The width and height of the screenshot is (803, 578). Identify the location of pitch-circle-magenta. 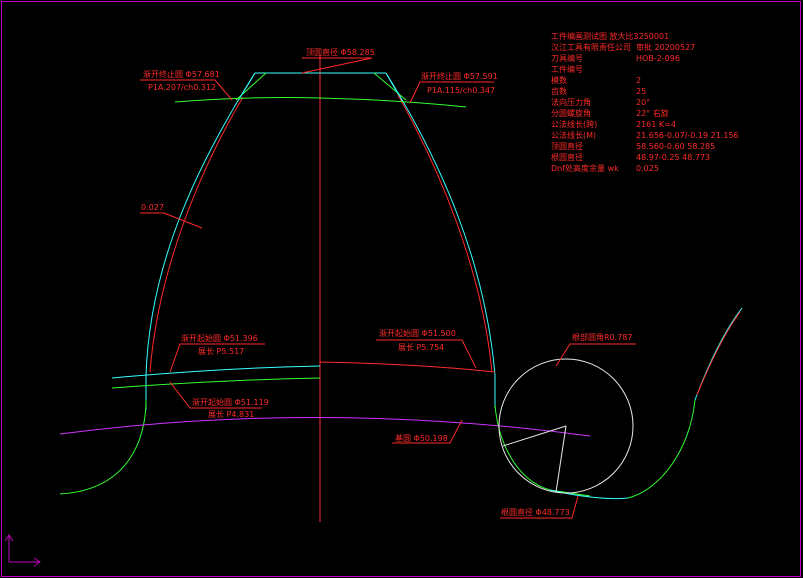
(325, 427).